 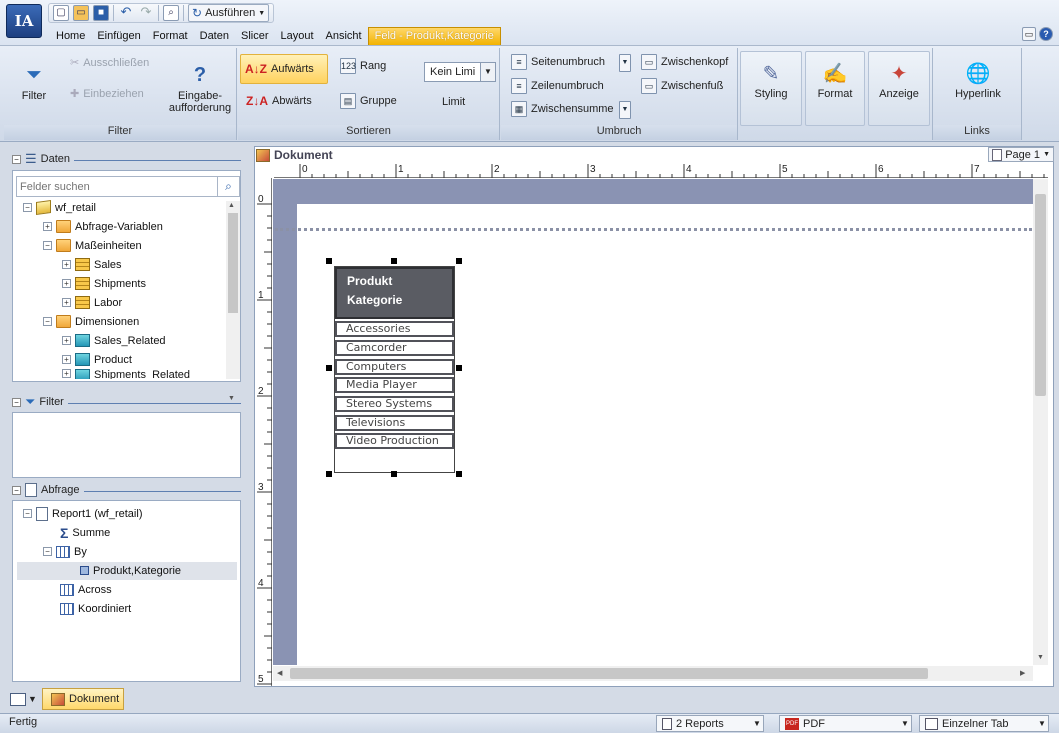 What do you see at coordinates (394, 423) in the screenshot?
I see `table-row: Televisions` at bounding box center [394, 423].